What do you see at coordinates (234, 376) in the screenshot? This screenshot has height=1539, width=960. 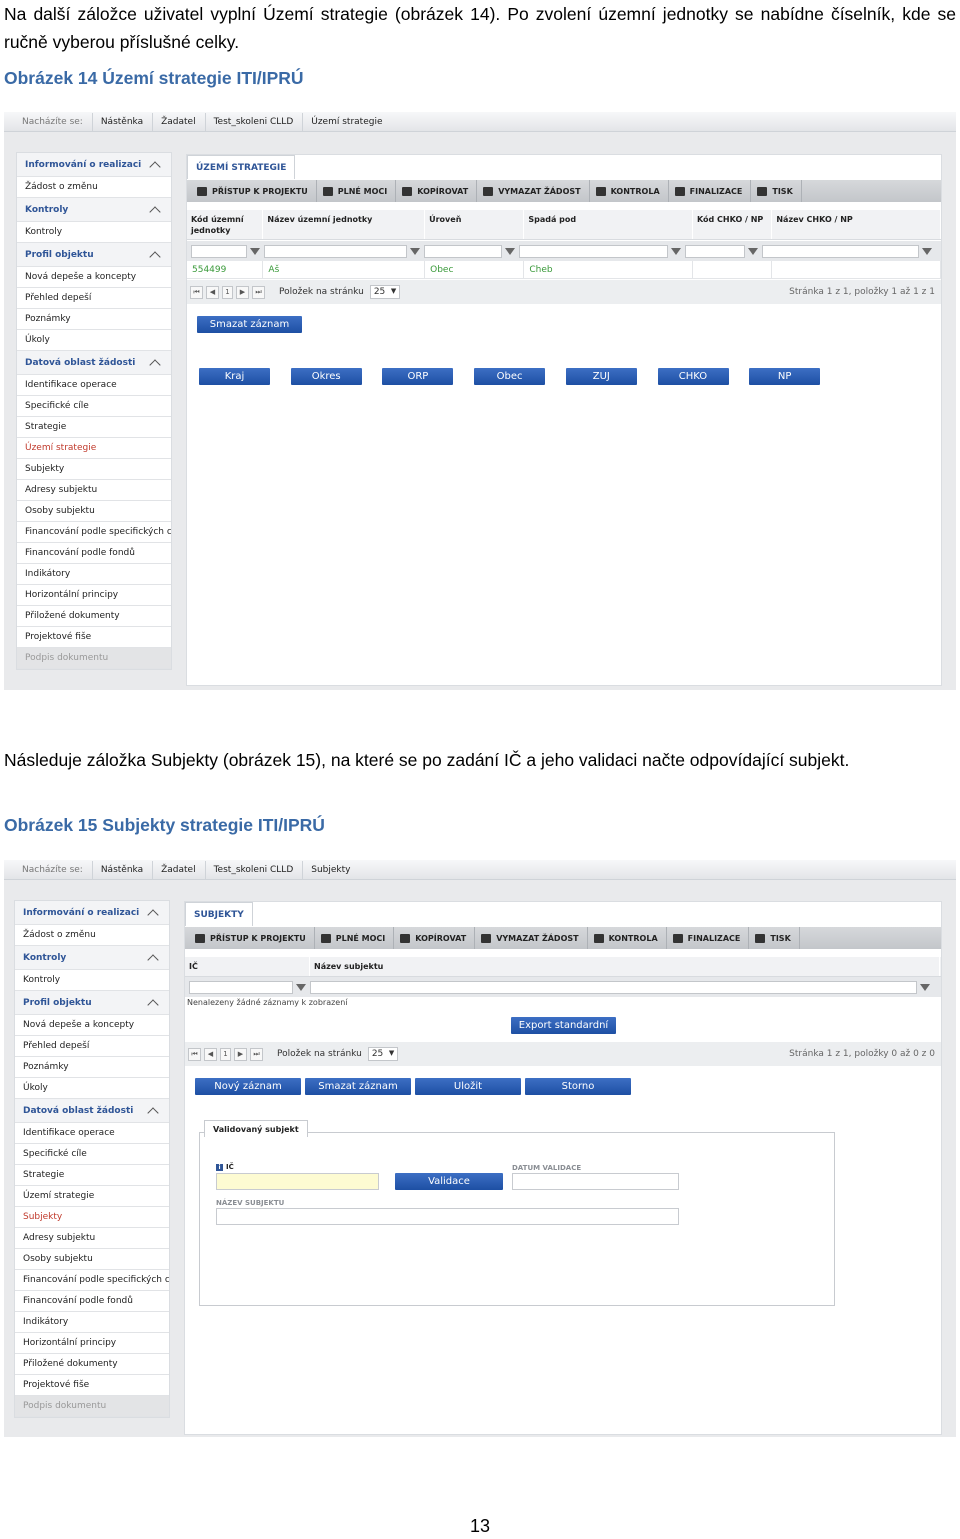 I see `unit-button-kraj: Kraj` at bounding box center [234, 376].